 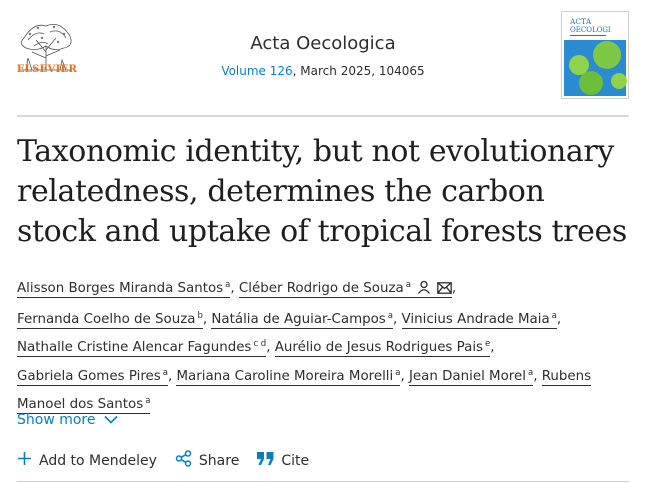 I want to click on author-link: Fernanda Coelho de Souza b, so click(x=110, y=320).